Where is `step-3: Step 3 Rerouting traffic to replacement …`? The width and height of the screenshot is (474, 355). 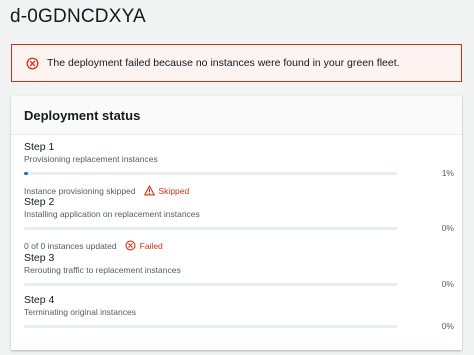 step-3: Step 3 Rerouting traffic to replacement … is located at coordinates (239, 271).